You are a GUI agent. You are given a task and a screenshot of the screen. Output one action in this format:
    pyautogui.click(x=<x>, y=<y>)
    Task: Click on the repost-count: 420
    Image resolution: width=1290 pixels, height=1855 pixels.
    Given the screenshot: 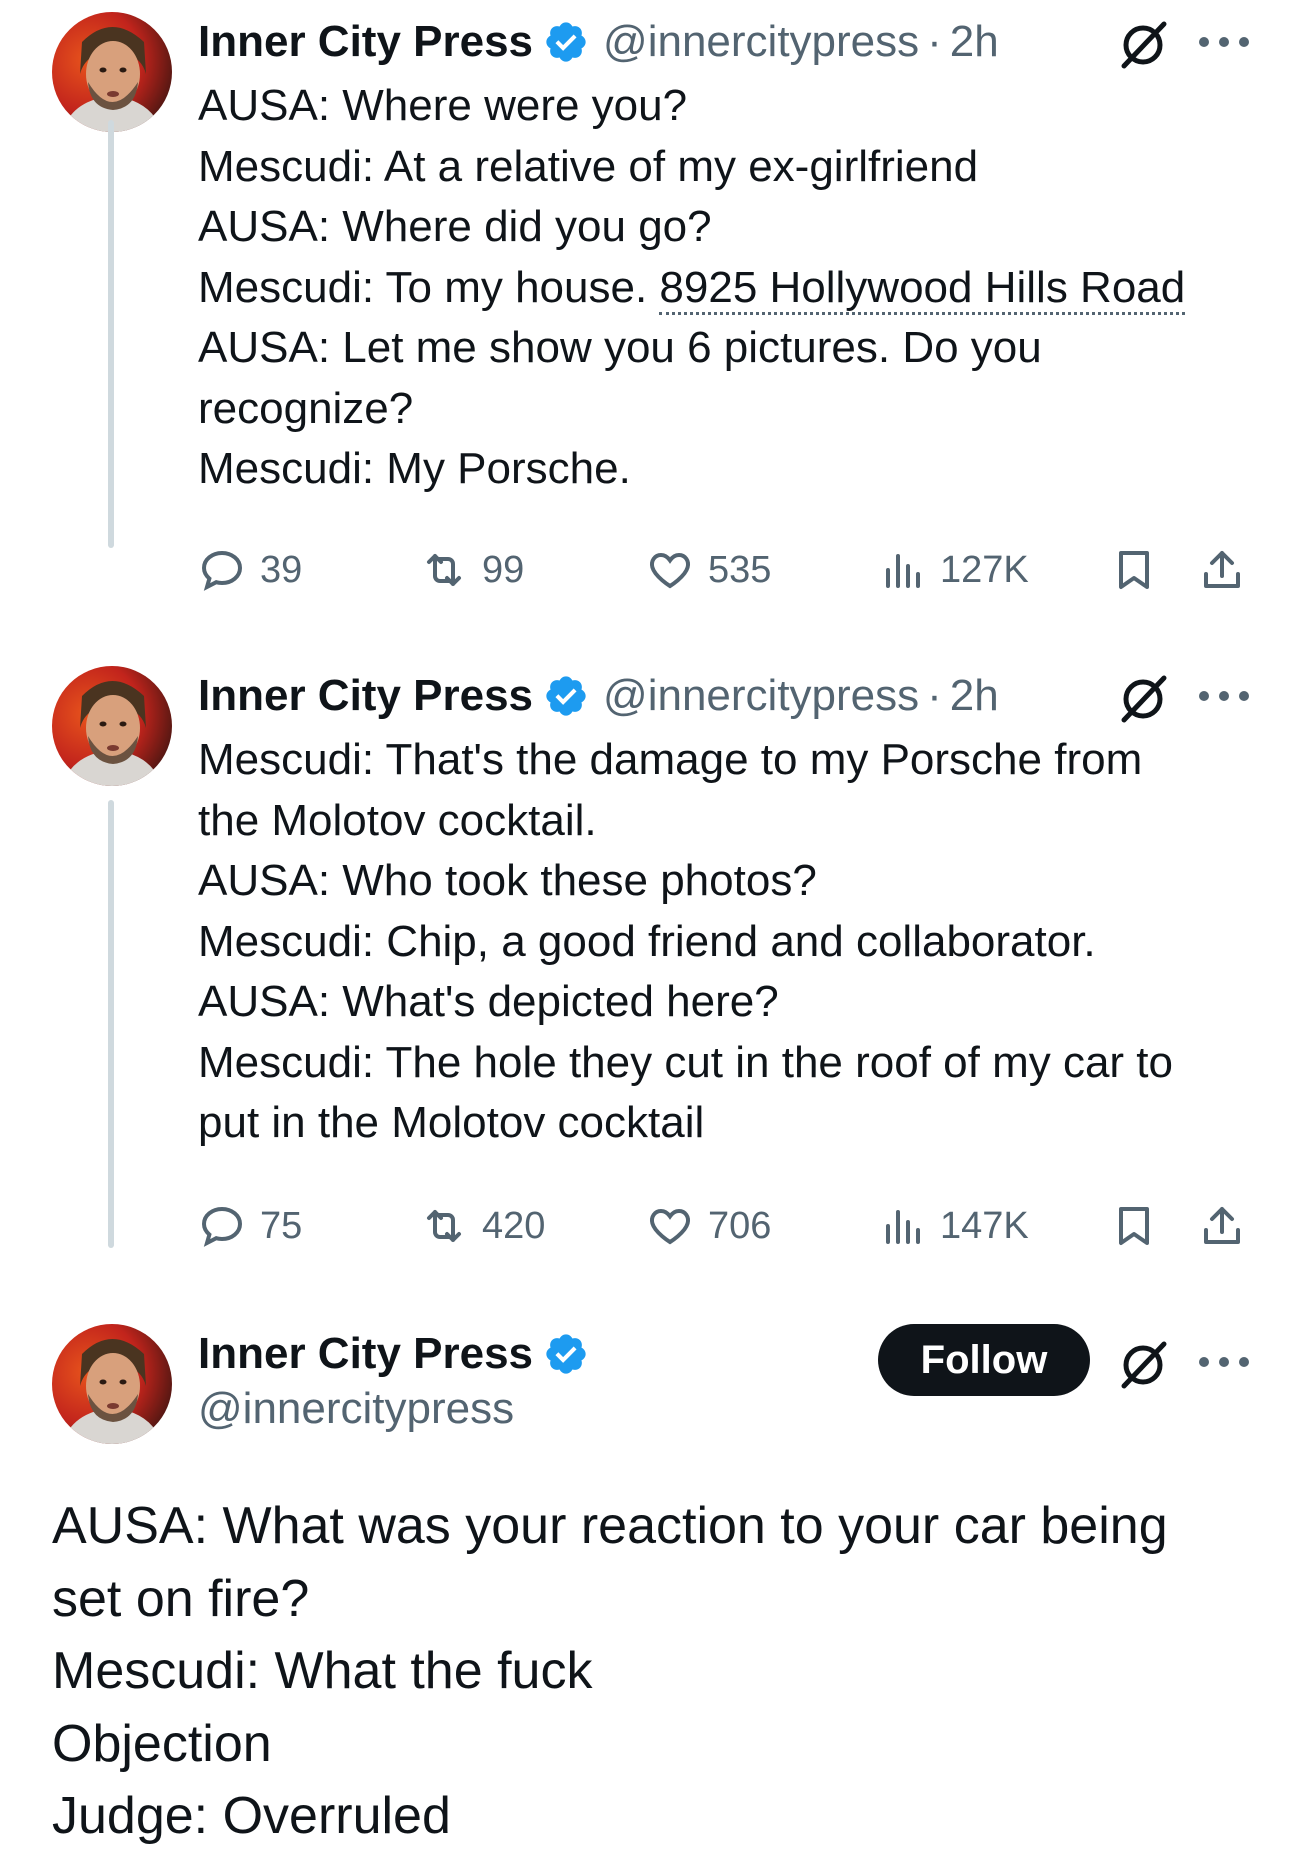 What is the action you would take?
    pyautogui.click(x=514, y=1225)
    